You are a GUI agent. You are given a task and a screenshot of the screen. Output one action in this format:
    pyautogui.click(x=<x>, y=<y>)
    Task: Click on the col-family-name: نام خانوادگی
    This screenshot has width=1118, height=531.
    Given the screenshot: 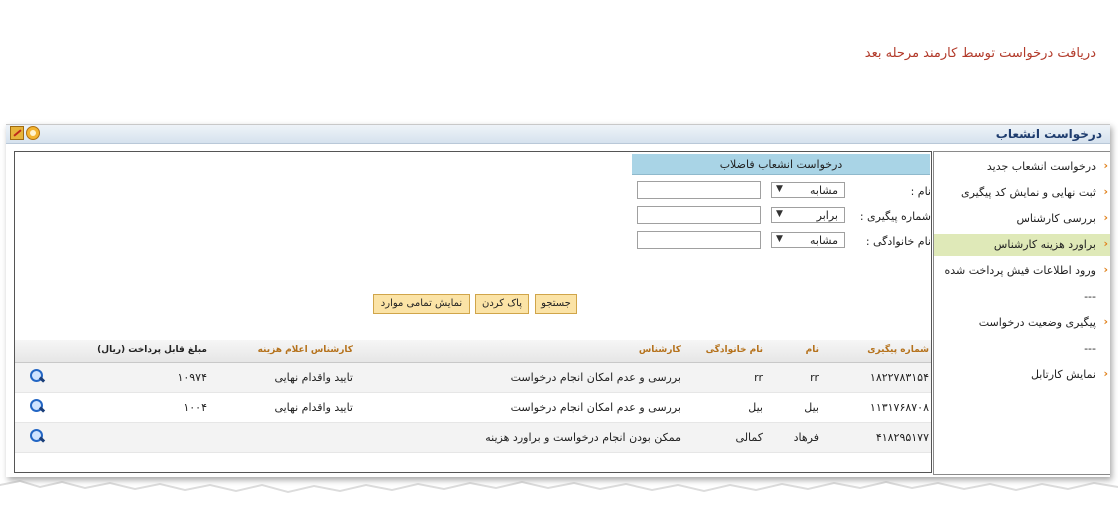 What is the action you would take?
    pyautogui.click(x=734, y=350)
    